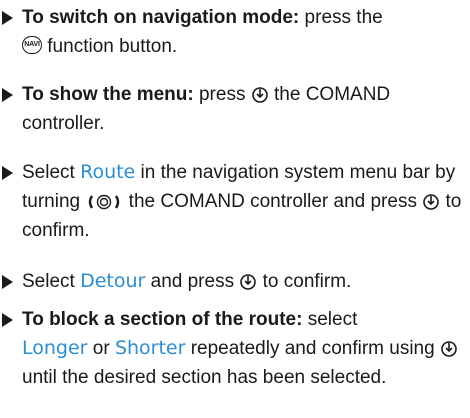  Describe the element at coordinates (310, 348) in the screenshot. I see `step-text: repeatedly and confirm using` at that location.